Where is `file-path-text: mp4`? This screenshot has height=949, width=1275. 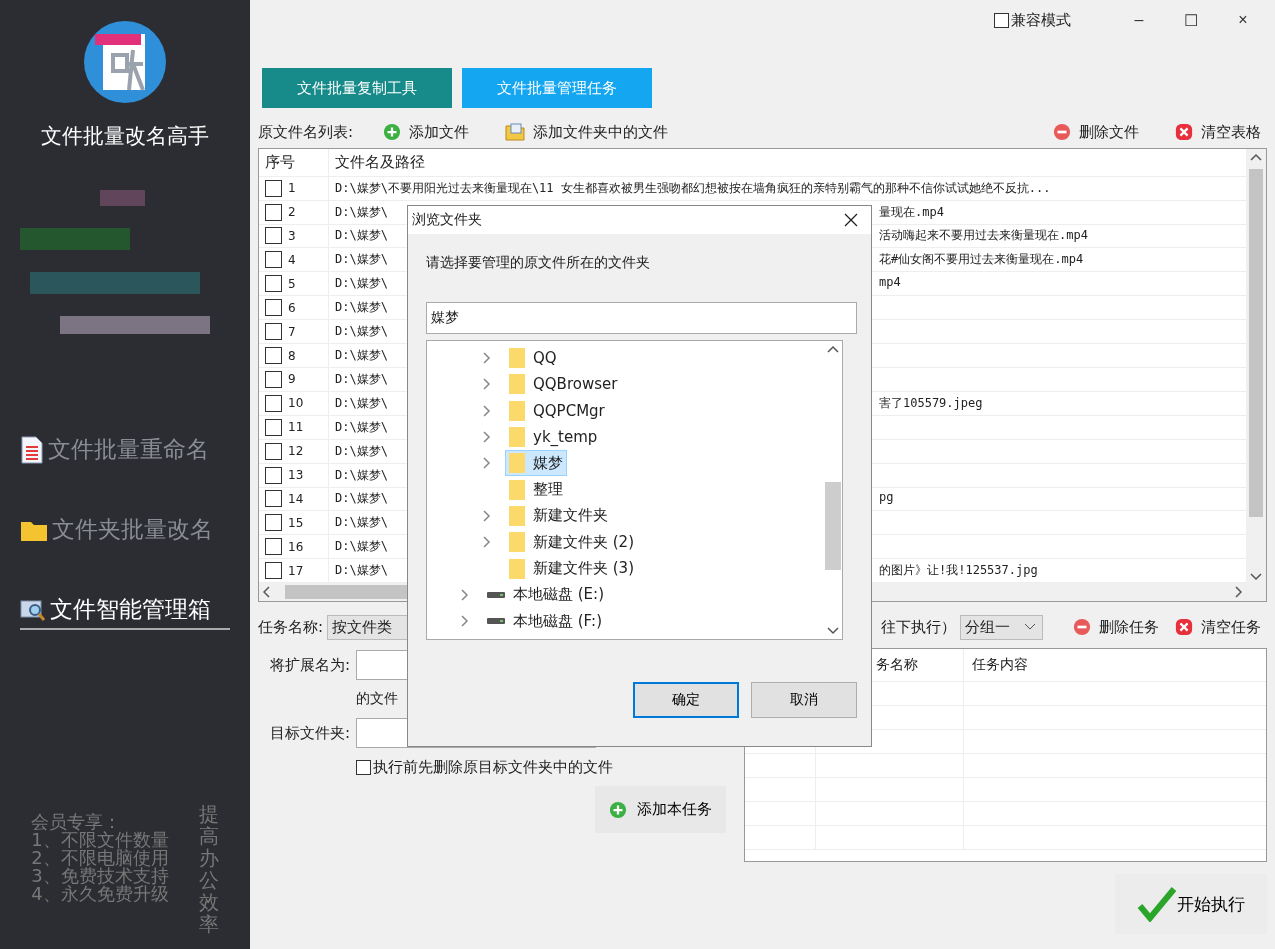 file-path-text: mp4 is located at coordinates (890, 283).